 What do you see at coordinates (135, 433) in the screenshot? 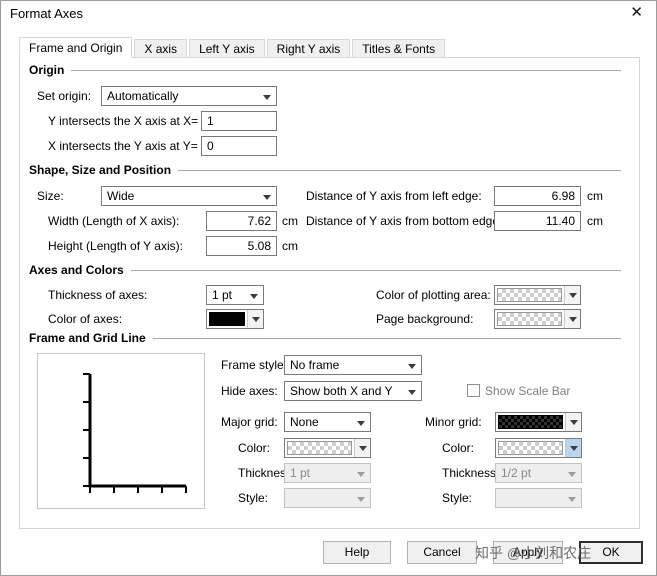
I see `axes-preview-drawing` at bounding box center [135, 433].